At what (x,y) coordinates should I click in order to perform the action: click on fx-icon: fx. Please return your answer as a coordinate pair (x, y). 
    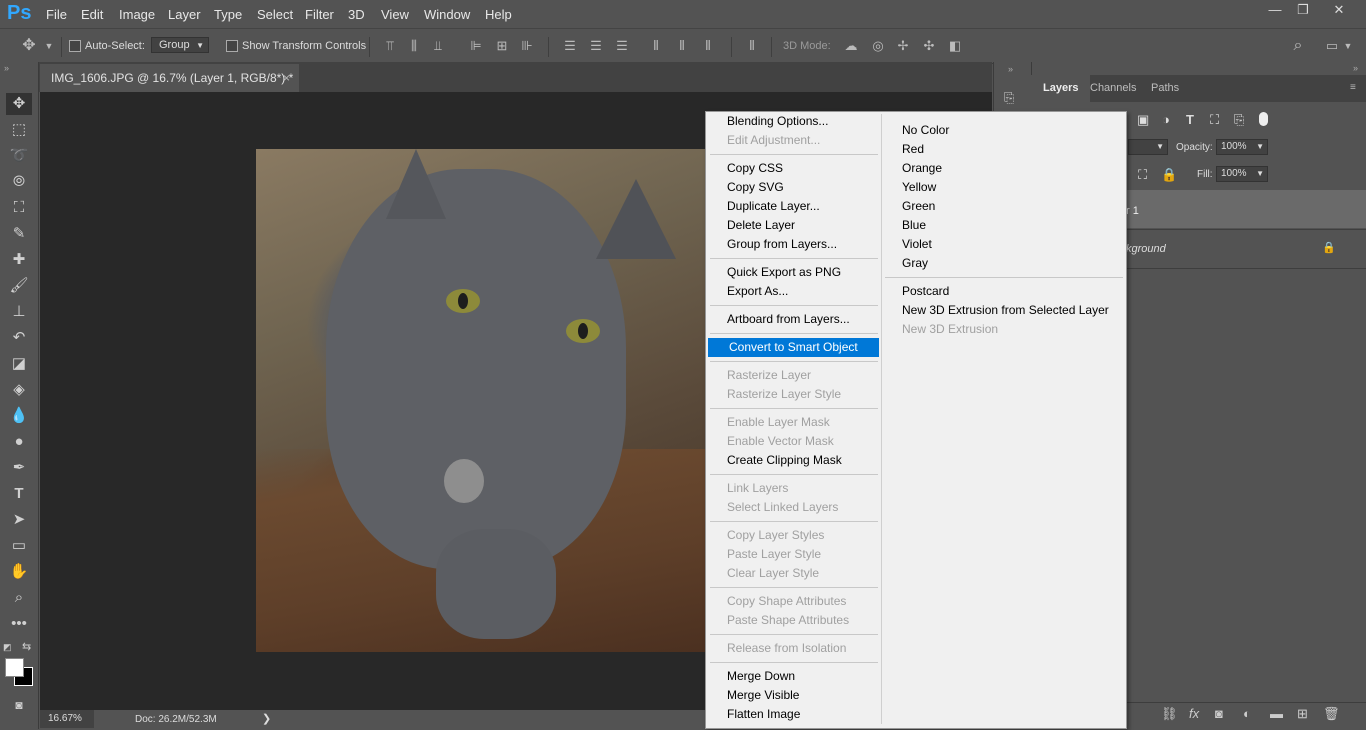
    Looking at the image, I should click on (1194, 713).